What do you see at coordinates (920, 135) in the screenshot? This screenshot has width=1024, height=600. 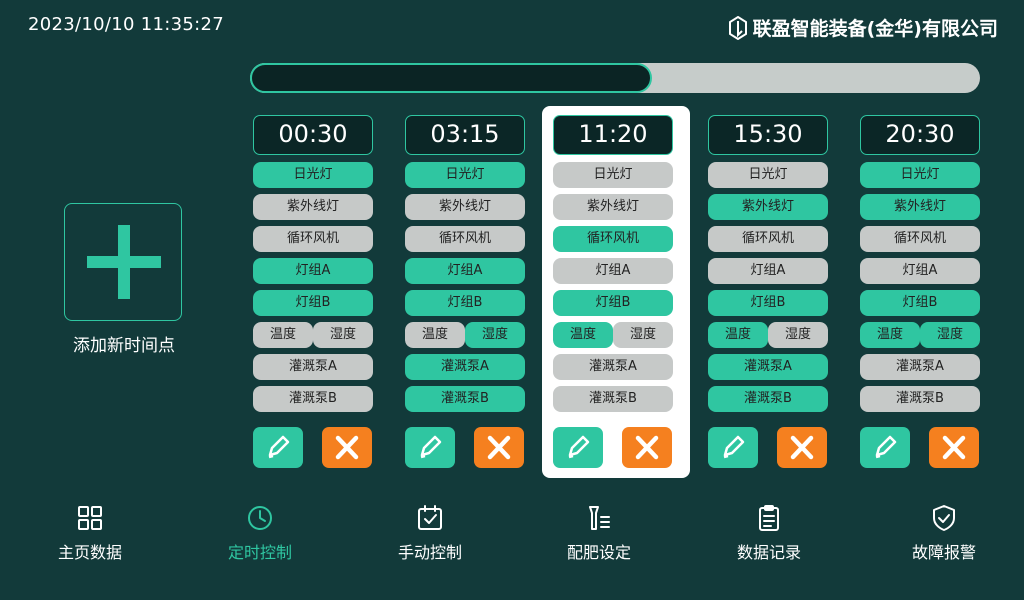 I see `schedule-time: 20:30` at bounding box center [920, 135].